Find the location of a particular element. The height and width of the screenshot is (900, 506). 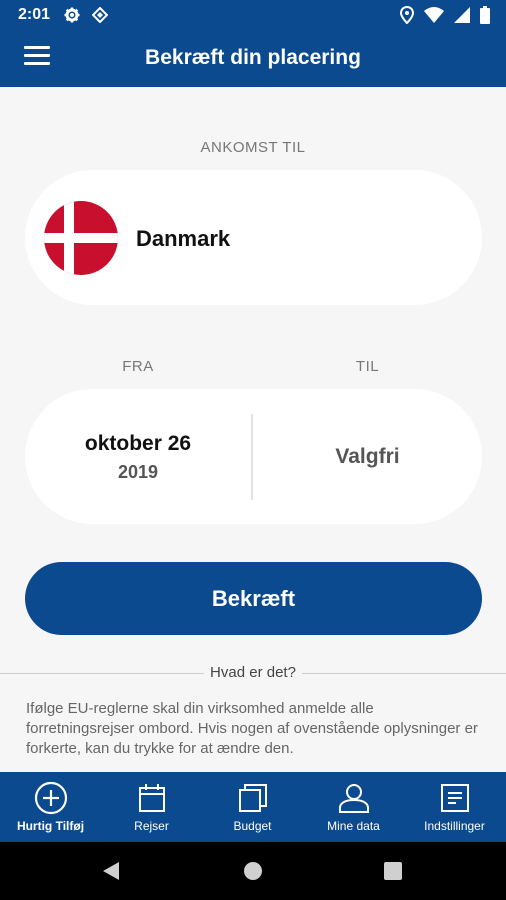

nav-label-my-data: Mine data is located at coordinates (353, 826).